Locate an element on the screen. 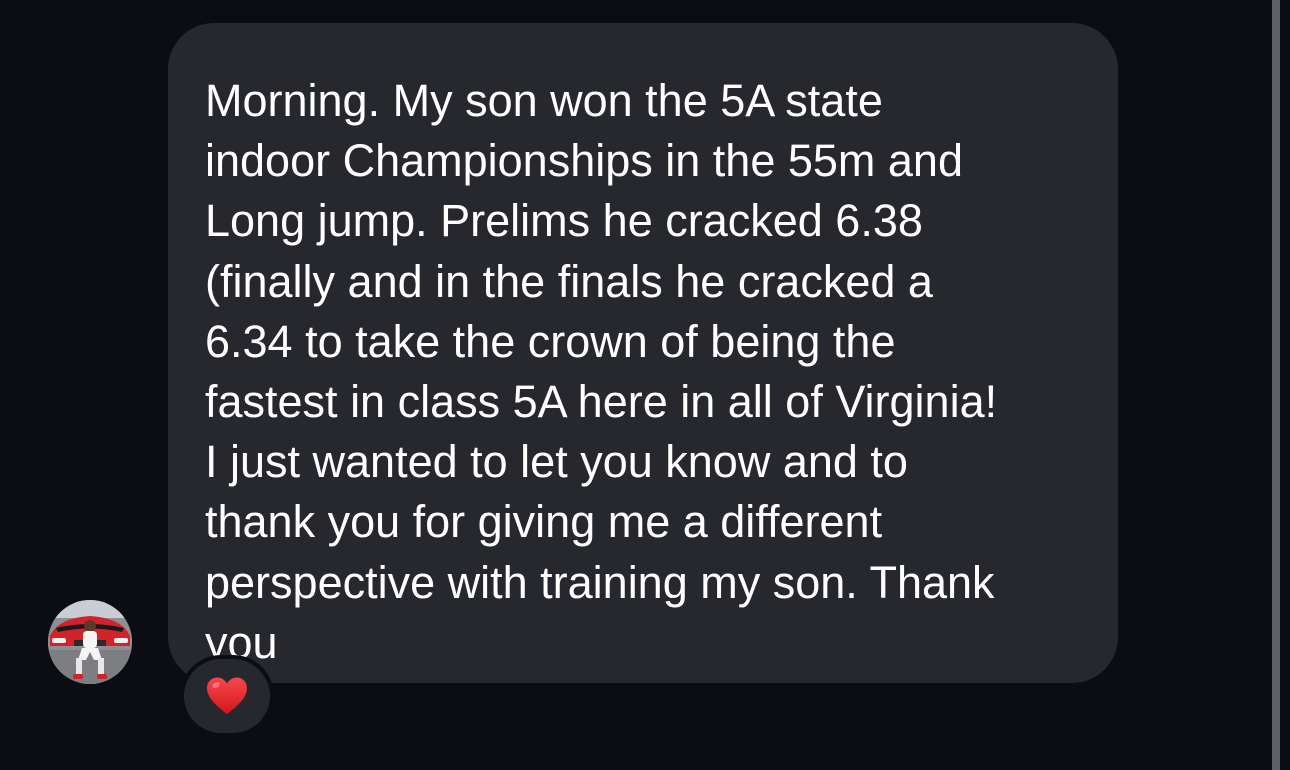  red-heart-icon is located at coordinates (227, 695).